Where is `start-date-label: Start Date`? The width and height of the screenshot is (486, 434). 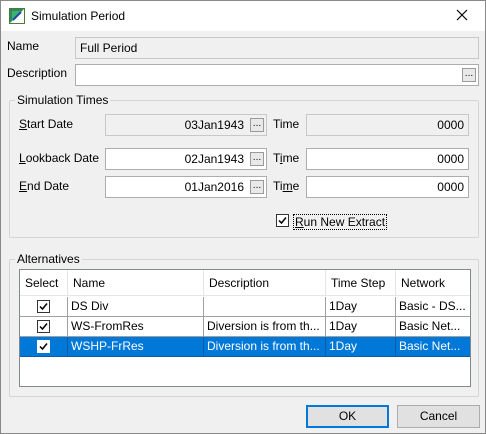
start-date-label: Start Date is located at coordinates (46, 124).